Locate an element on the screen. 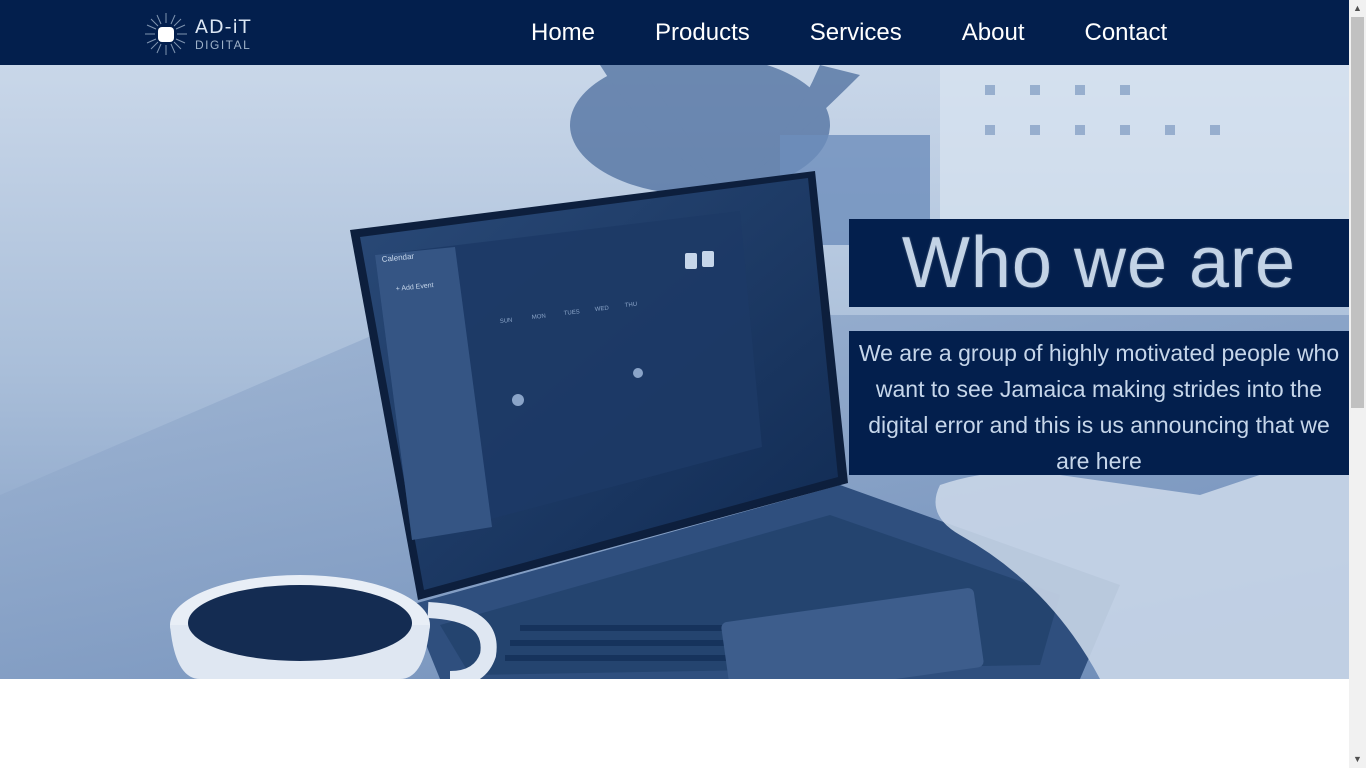  scrollbar-thumb is located at coordinates (1357, 212).